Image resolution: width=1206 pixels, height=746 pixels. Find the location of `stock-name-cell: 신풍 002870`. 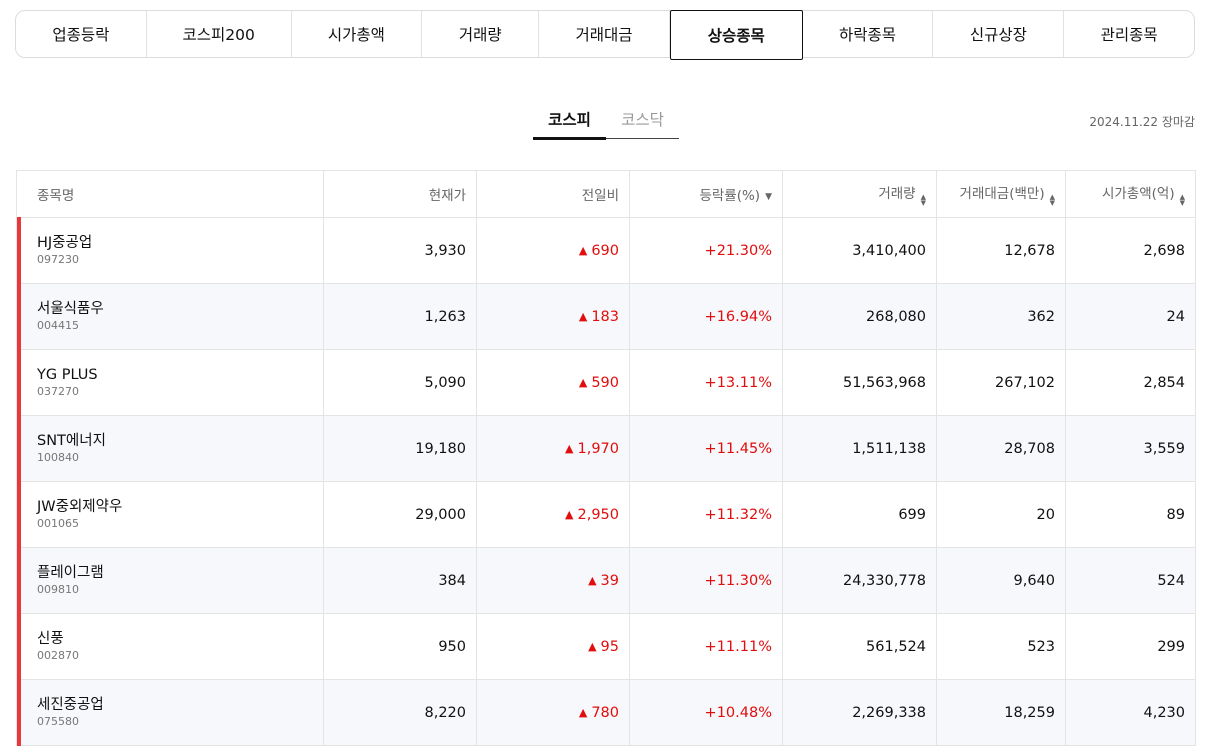

stock-name-cell: 신풍 002870 is located at coordinates (170, 647).